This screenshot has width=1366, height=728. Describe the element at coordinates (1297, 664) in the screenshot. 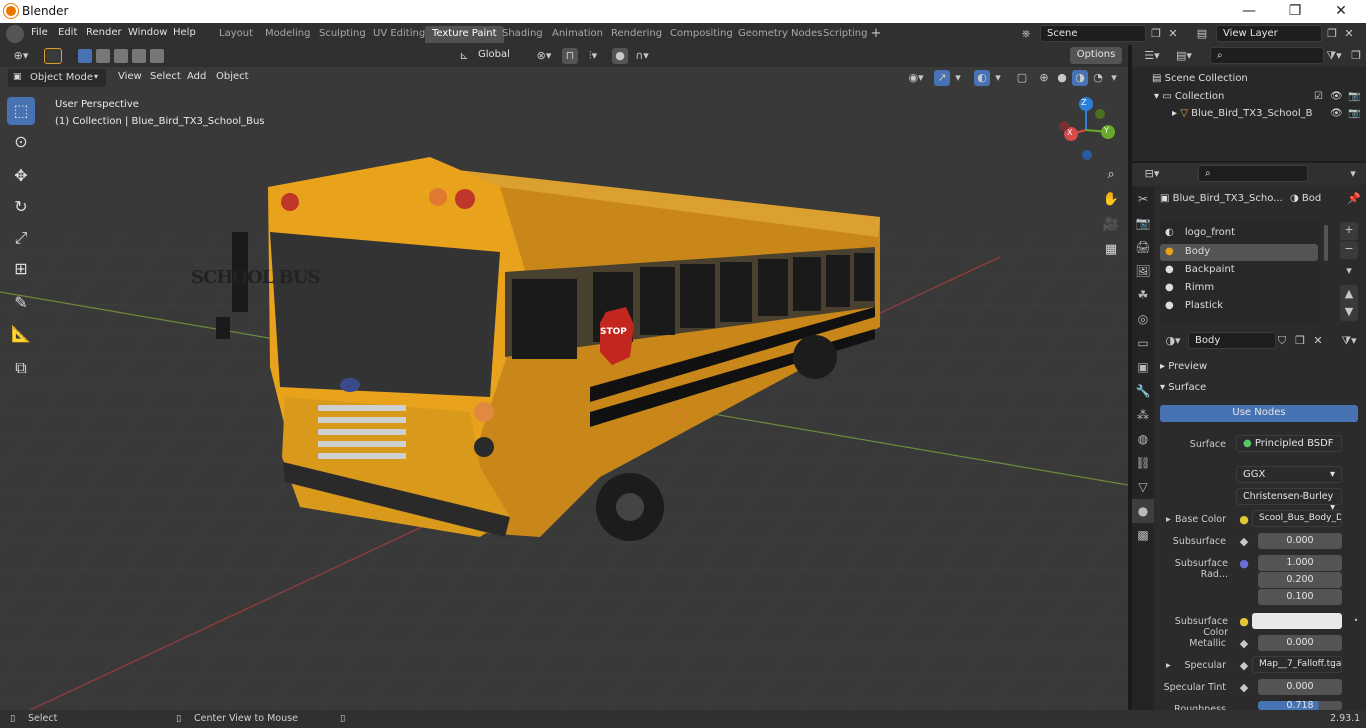

I see `specular-texture-field: Map__7_Falloff.tga` at that location.